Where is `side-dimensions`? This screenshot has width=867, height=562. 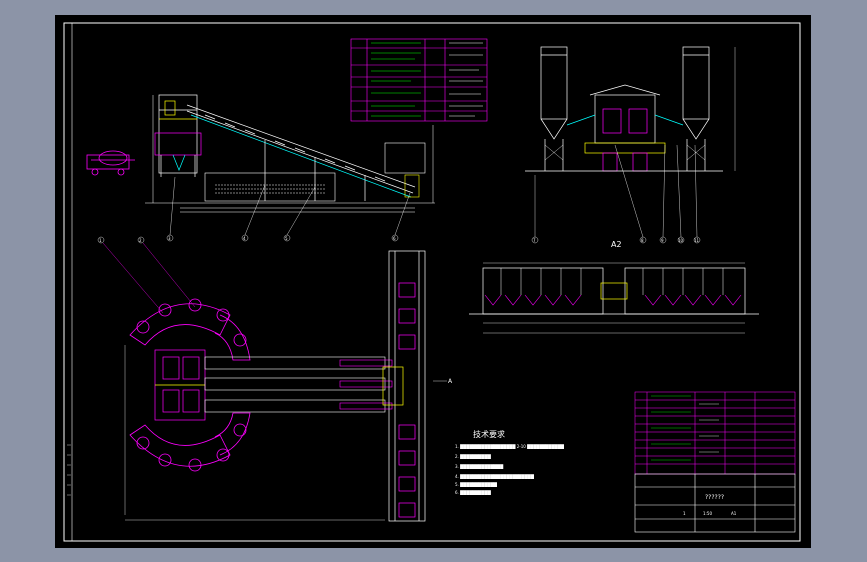 side-dimensions is located at coordinates (290, 154).